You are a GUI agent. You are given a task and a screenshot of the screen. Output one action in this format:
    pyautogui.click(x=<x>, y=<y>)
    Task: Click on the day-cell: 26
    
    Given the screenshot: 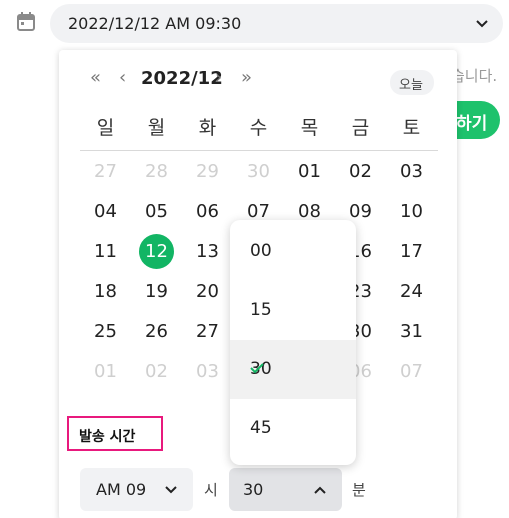 What is the action you would take?
    pyautogui.click(x=156, y=332)
    